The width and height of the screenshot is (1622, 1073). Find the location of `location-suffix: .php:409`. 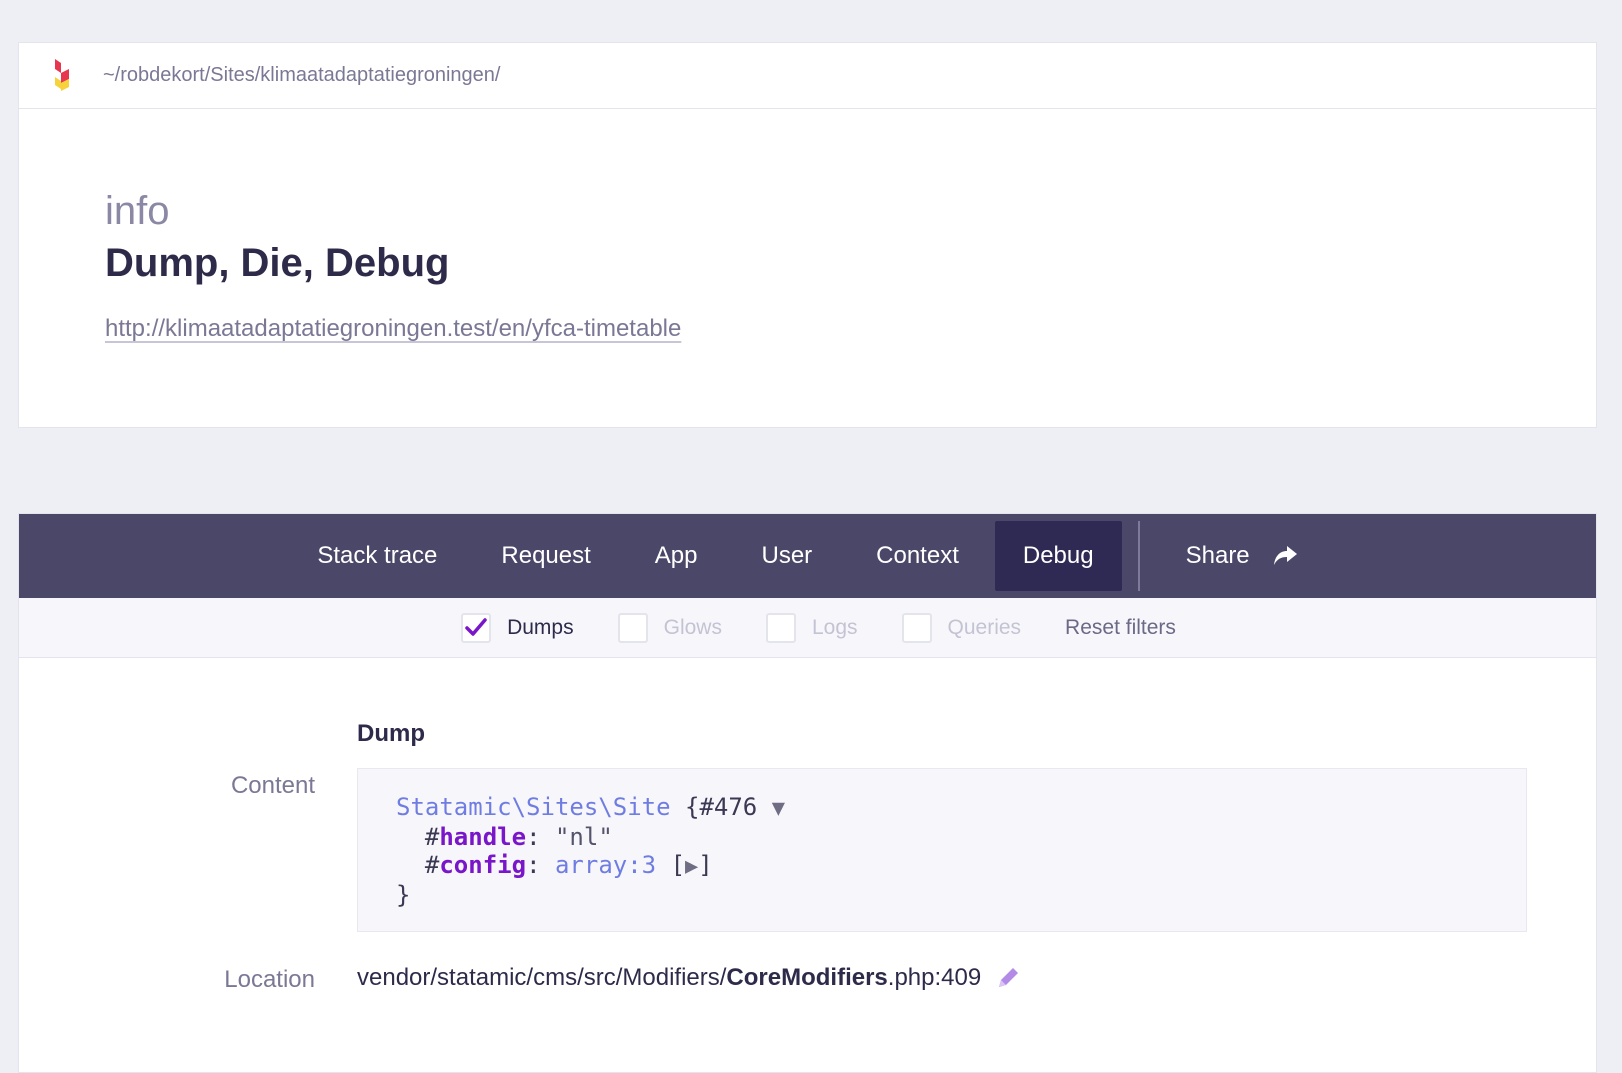

location-suffix: .php:409 is located at coordinates (934, 977).